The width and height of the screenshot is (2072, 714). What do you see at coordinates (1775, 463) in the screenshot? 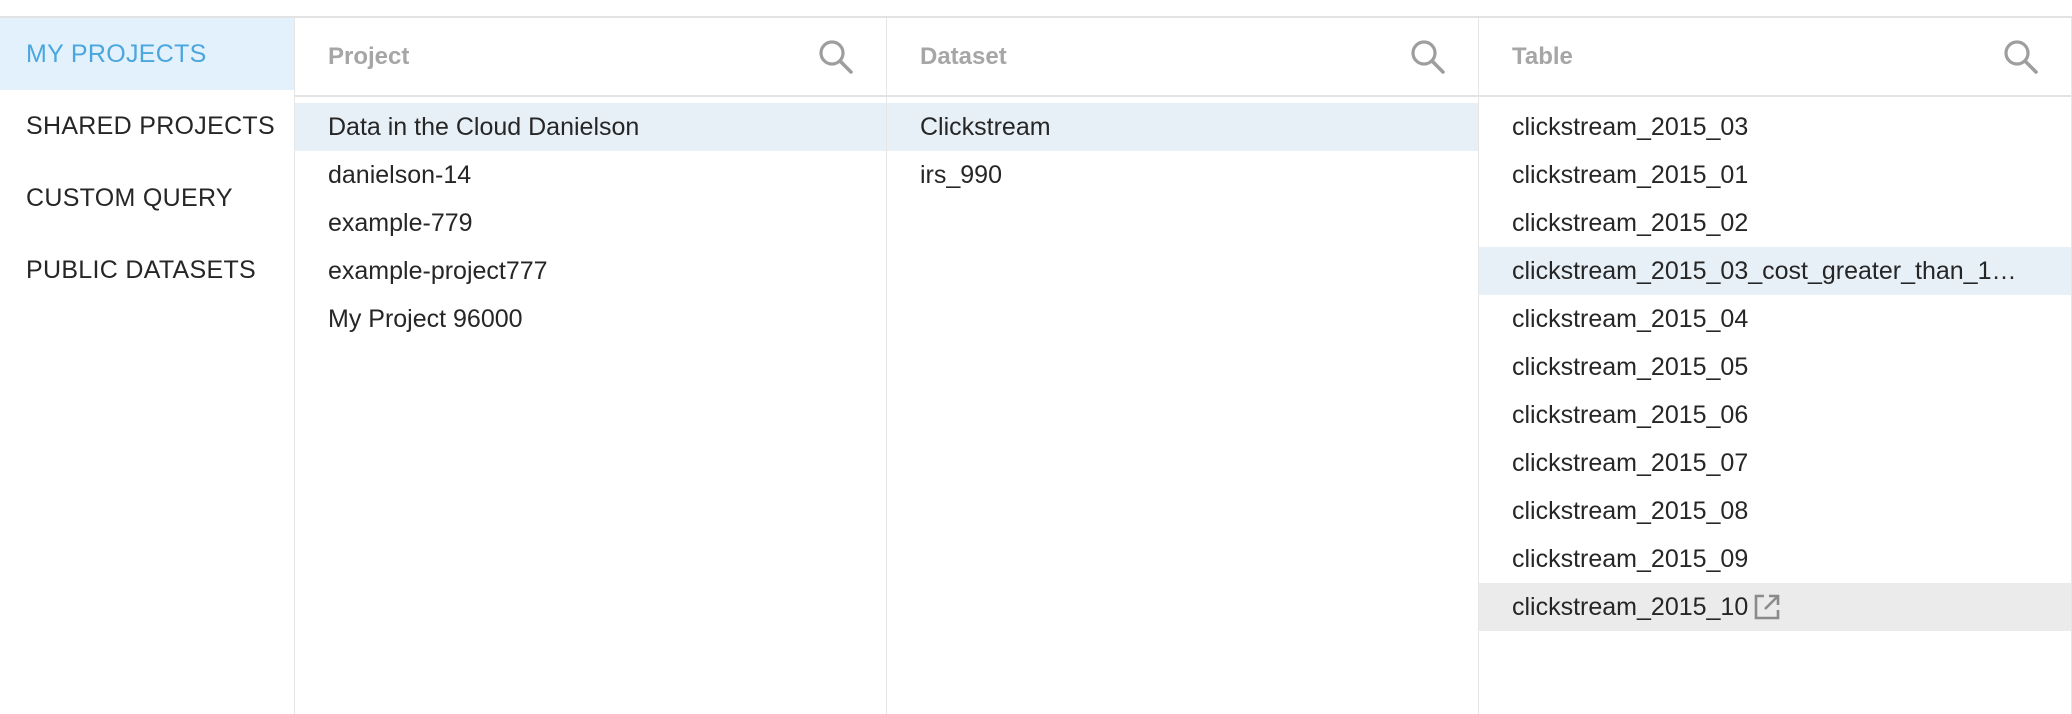
I see `table-row: clickstream_2015_07` at bounding box center [1775, 463].